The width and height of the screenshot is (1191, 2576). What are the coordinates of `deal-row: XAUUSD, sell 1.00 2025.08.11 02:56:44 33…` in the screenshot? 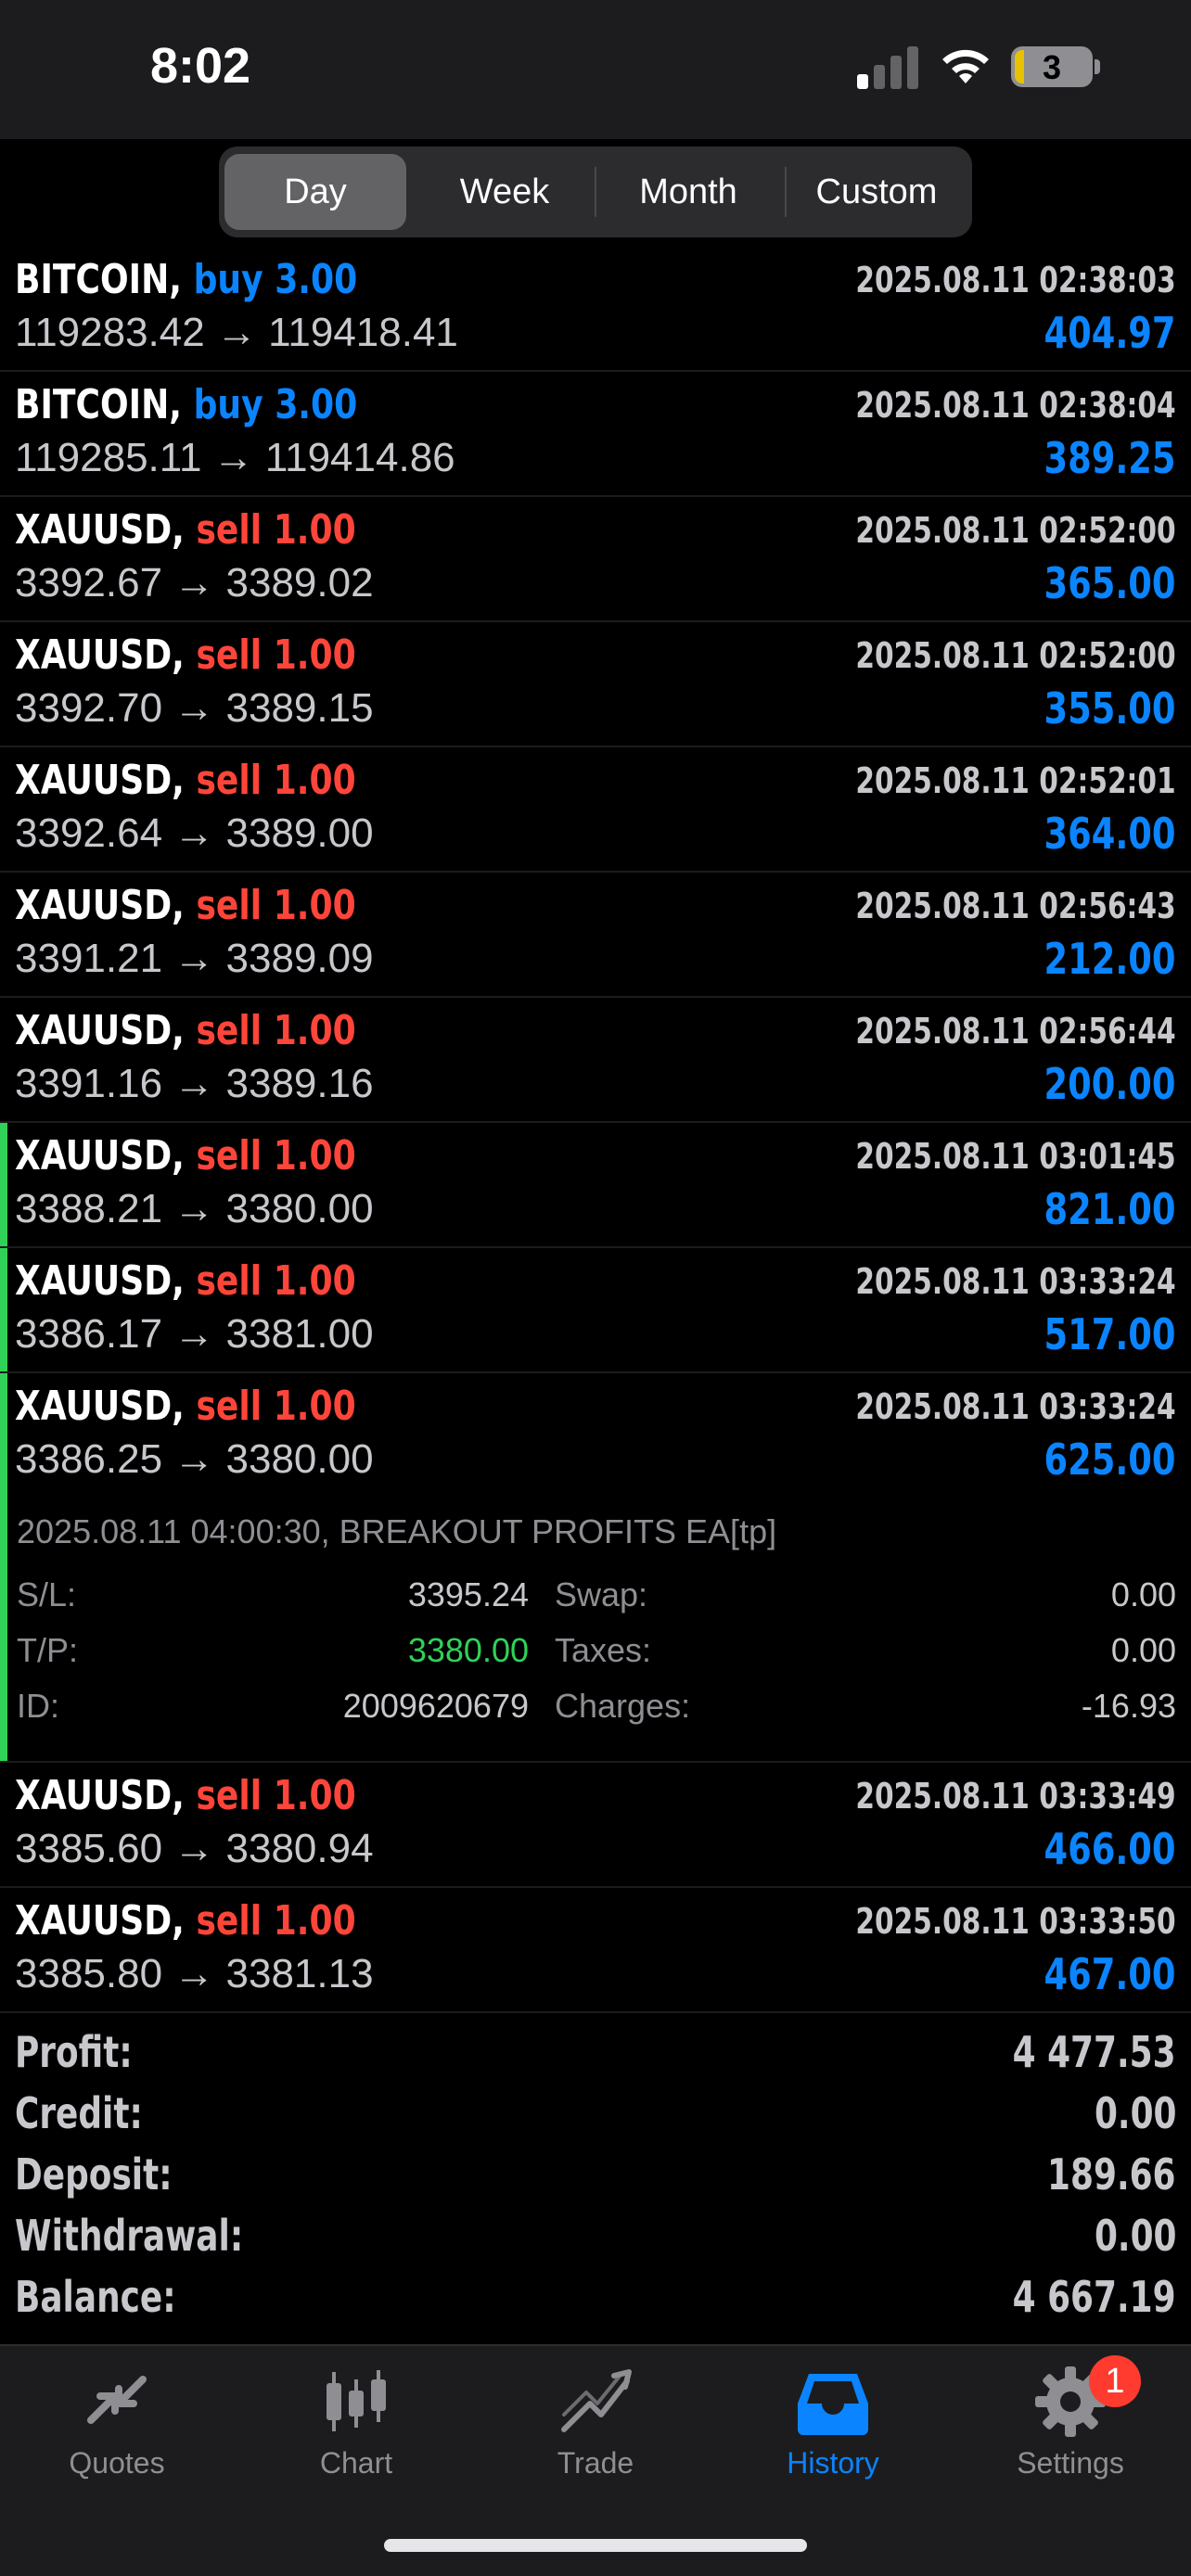 It's located at (595, 1060).